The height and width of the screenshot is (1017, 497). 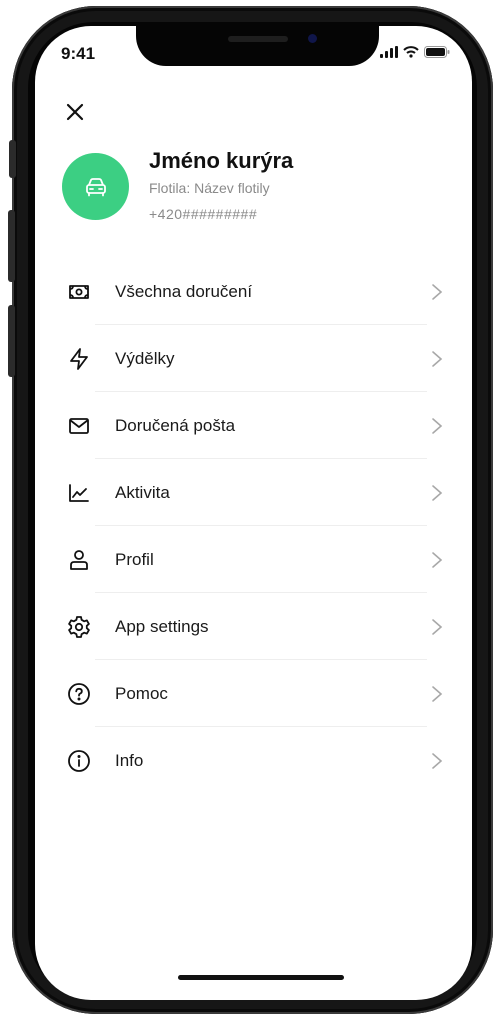 What do you see at coordinates (203, 214) in the screenshot?
I see `phone-number: +420#########` at bounding box center [203, 214].